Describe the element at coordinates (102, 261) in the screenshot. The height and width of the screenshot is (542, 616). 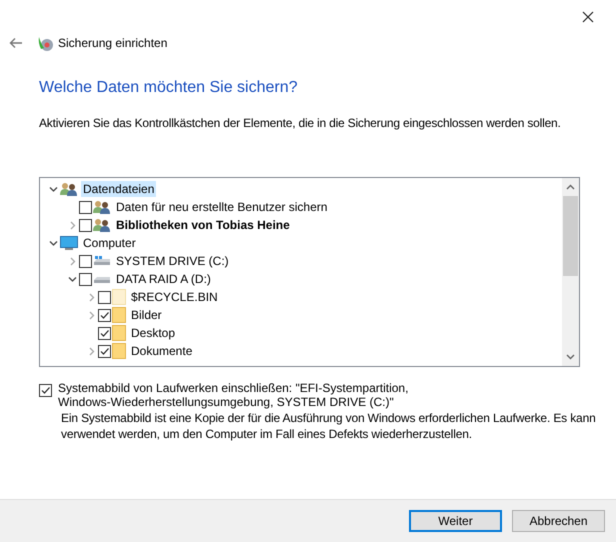
I see `drive-icon` at that location.